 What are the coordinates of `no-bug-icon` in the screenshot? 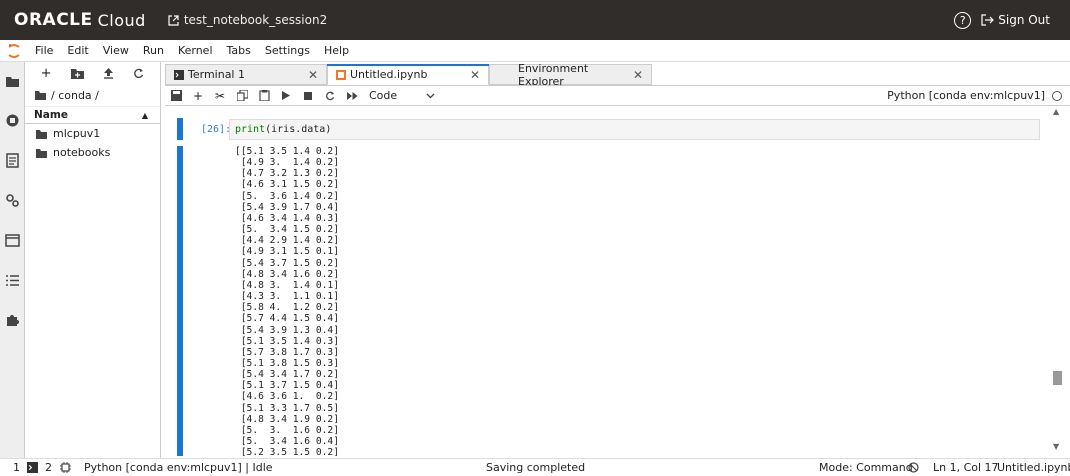 It's located at (913, 469).